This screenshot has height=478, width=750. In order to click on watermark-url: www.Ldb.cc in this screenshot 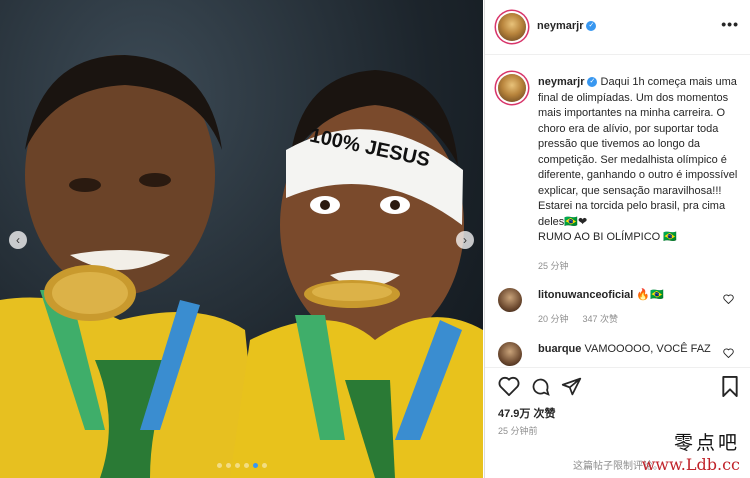, I will do `click(690, 464)`.